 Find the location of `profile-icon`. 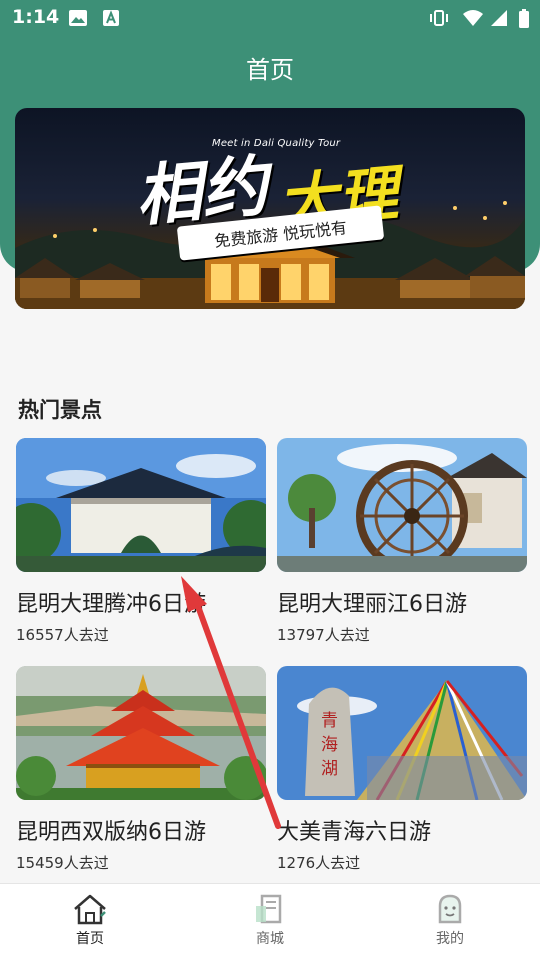

profile-icon is located at coordinates (450, 909).